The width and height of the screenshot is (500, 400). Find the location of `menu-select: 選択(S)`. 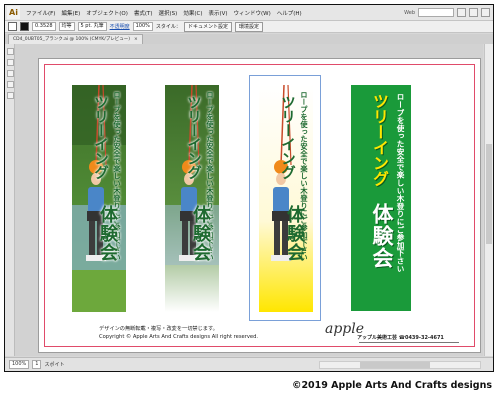

menu-select: 選択(S) is located at coordinates (168, 13).